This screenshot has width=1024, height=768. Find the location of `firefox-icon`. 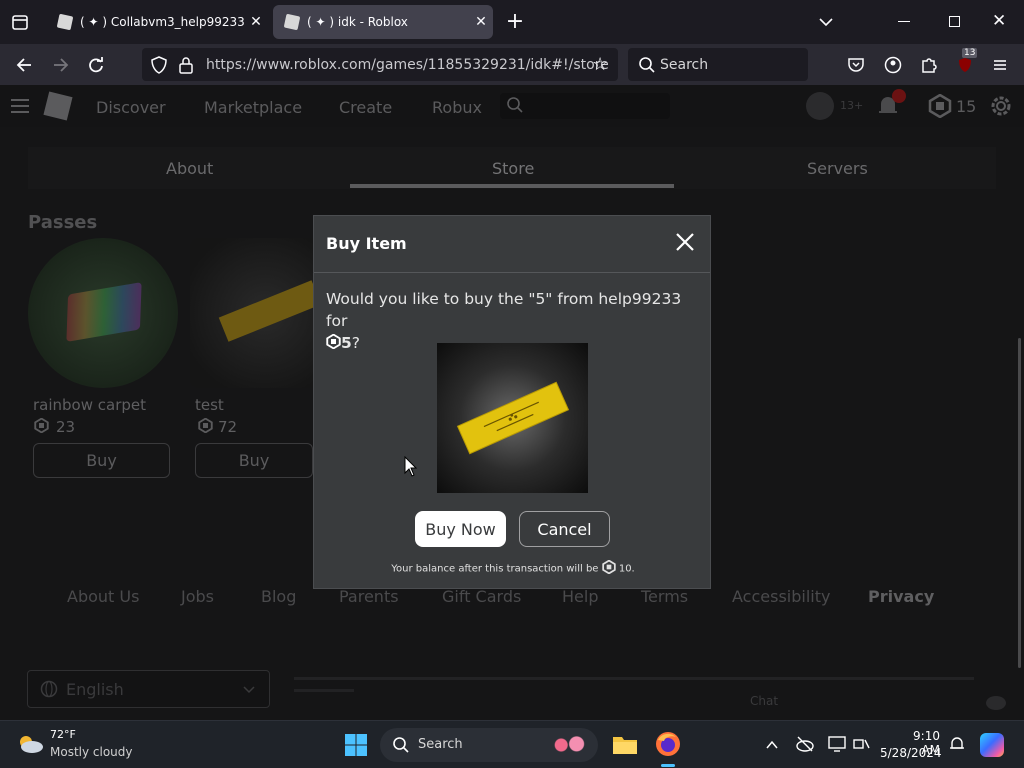

firefox-icon is located at coordinates (668, 744).